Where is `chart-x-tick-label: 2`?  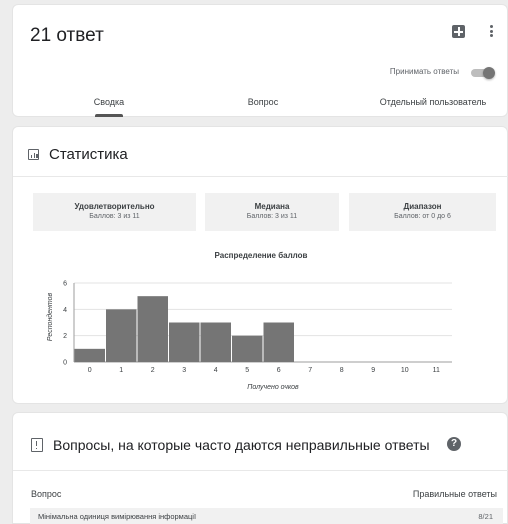 chart-x-tick-label: 2 is located at coordinates (153, 370).